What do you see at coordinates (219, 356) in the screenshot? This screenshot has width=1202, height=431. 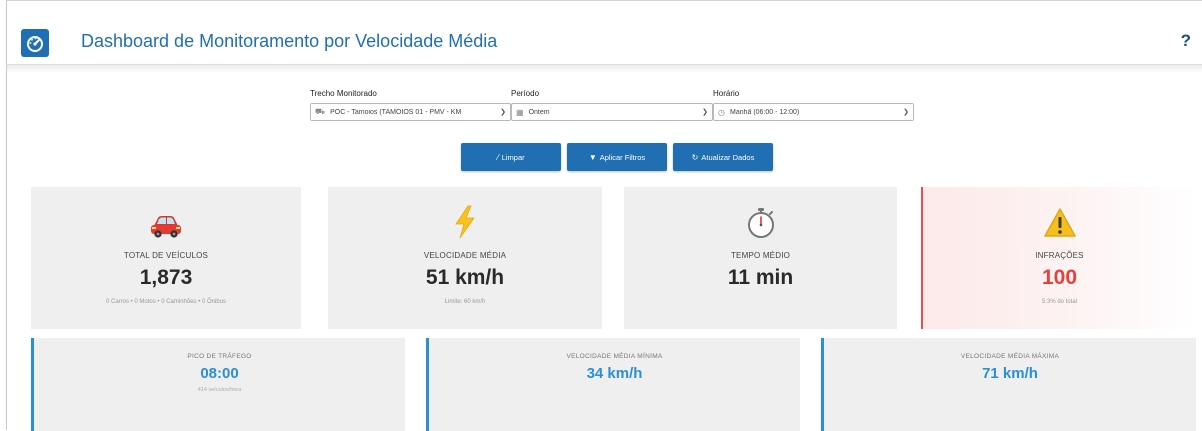 I see `peak-traffic-label: PICO DE TRÁFEGO` at bounding box center [219, 356].